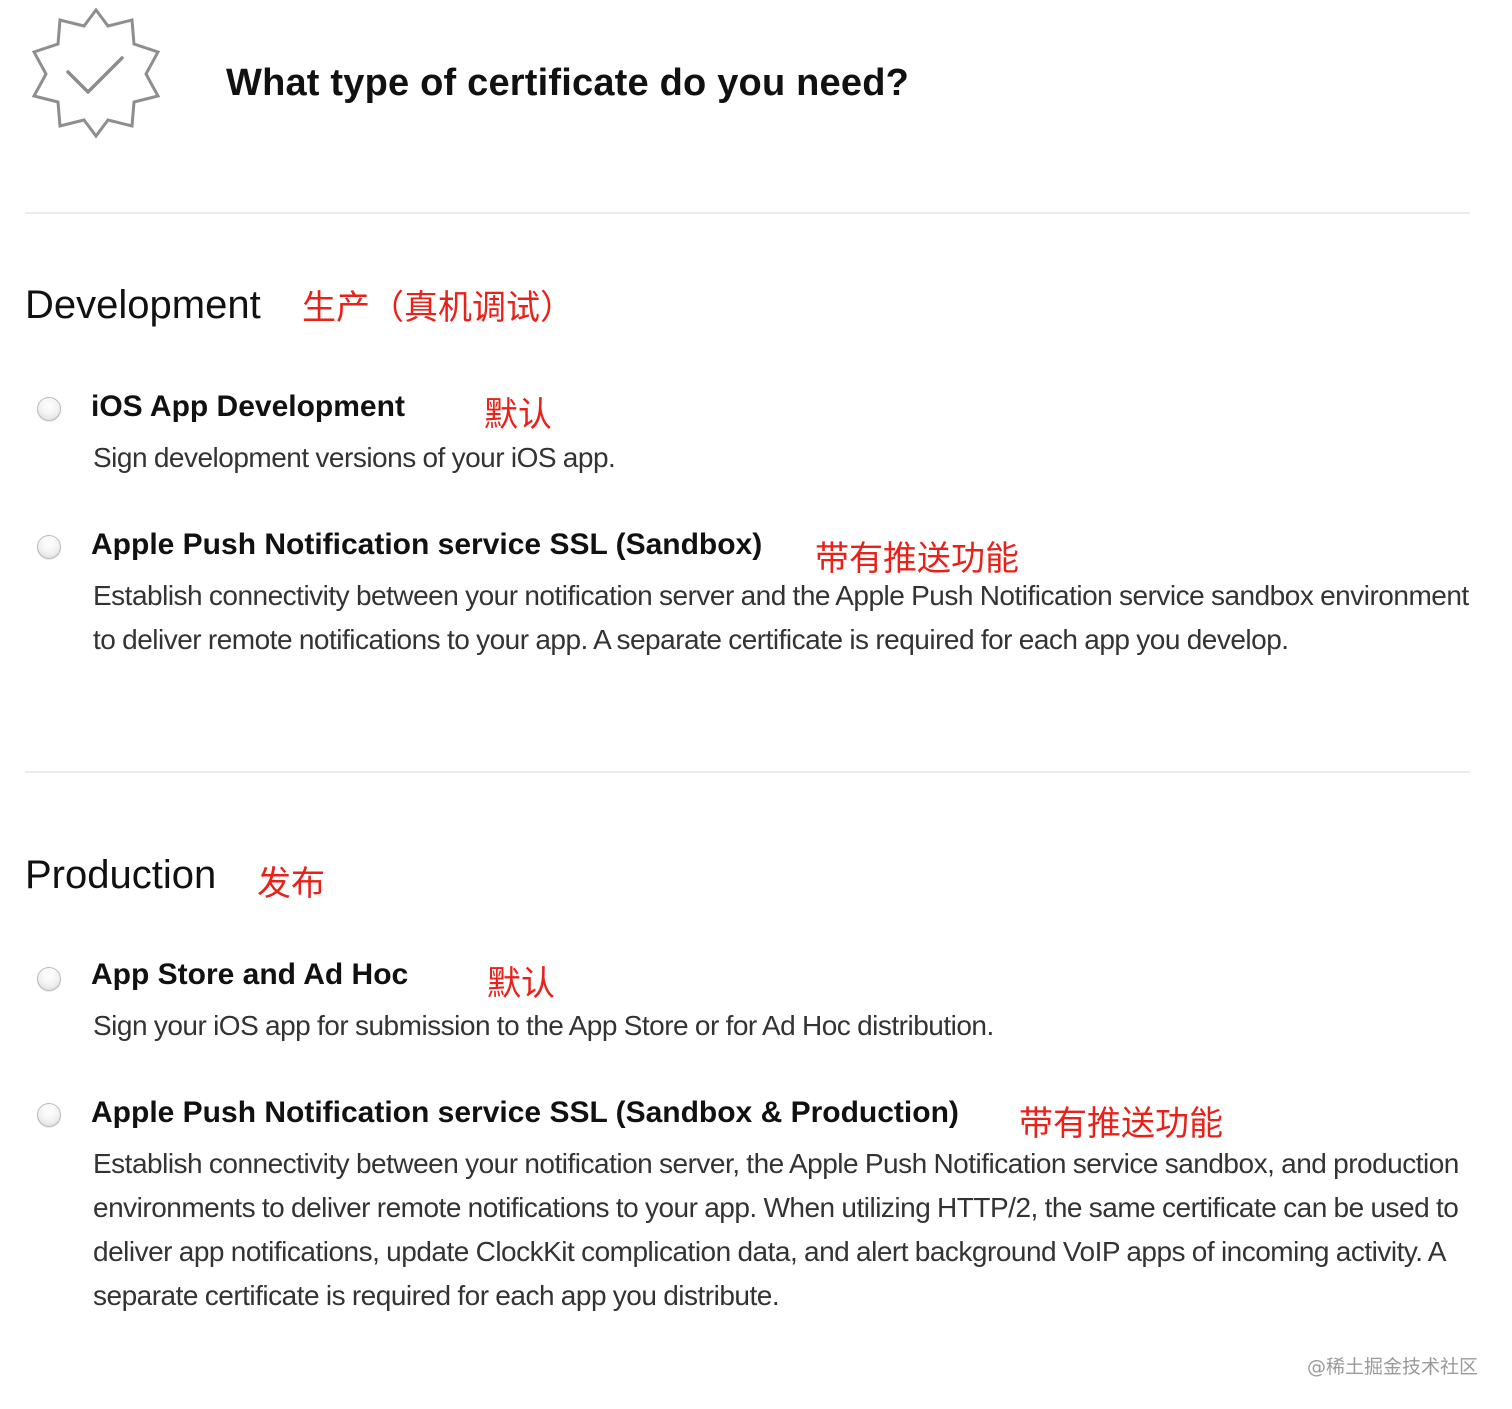 This screenshot has width=1512, height=1409. Describe the element at coordinates (291, 884) in the screenshot. I see `section-annotation-production: 发布` at that location.